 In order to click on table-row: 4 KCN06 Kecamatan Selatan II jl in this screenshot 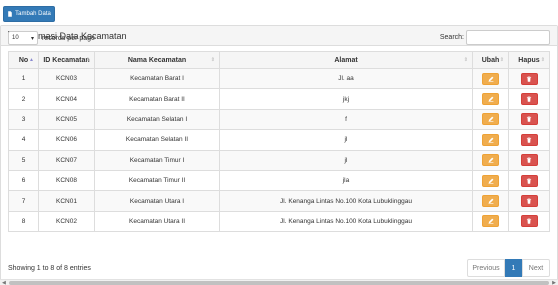, I will do `click(279, 140)`.